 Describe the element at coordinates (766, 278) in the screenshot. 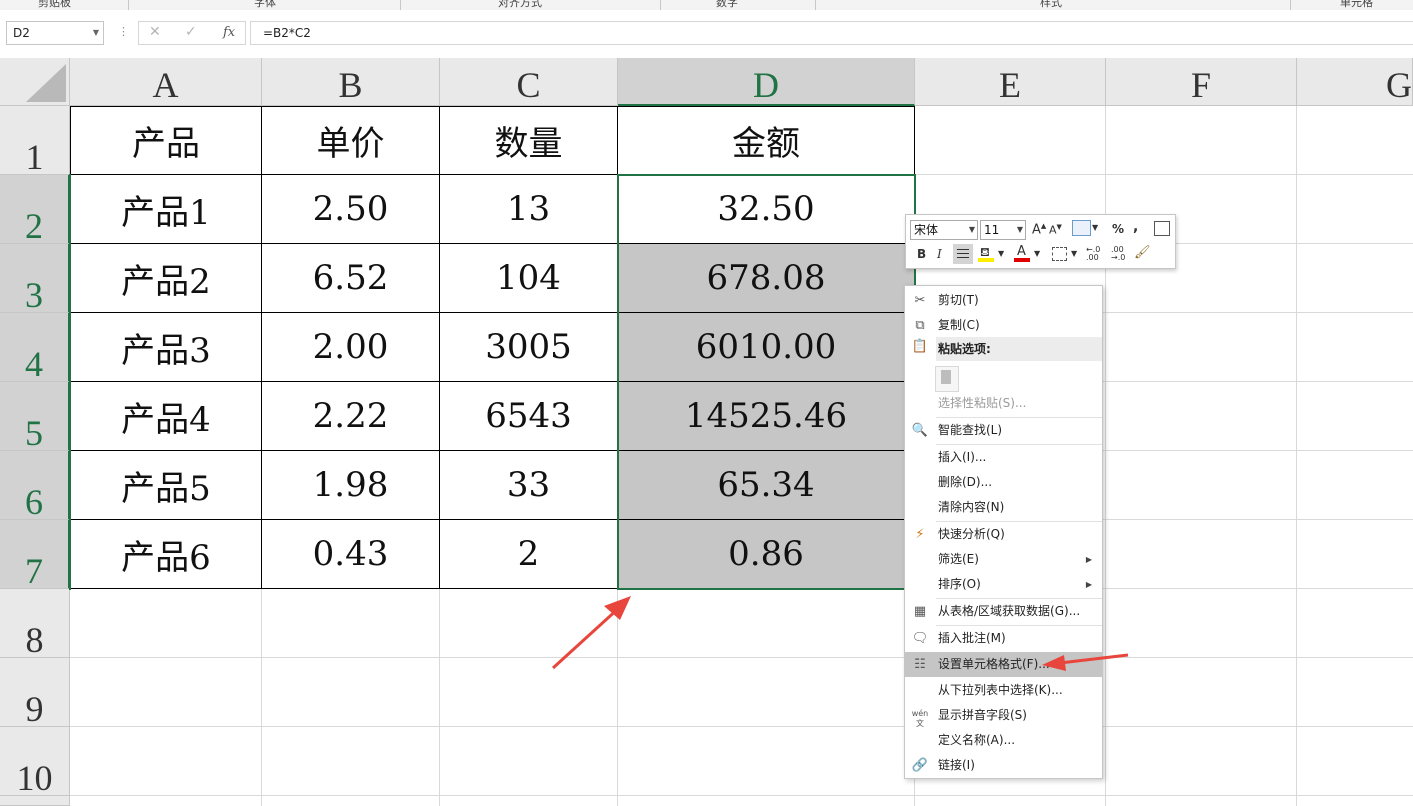

I see `cell-d3: 678.08` at that location.